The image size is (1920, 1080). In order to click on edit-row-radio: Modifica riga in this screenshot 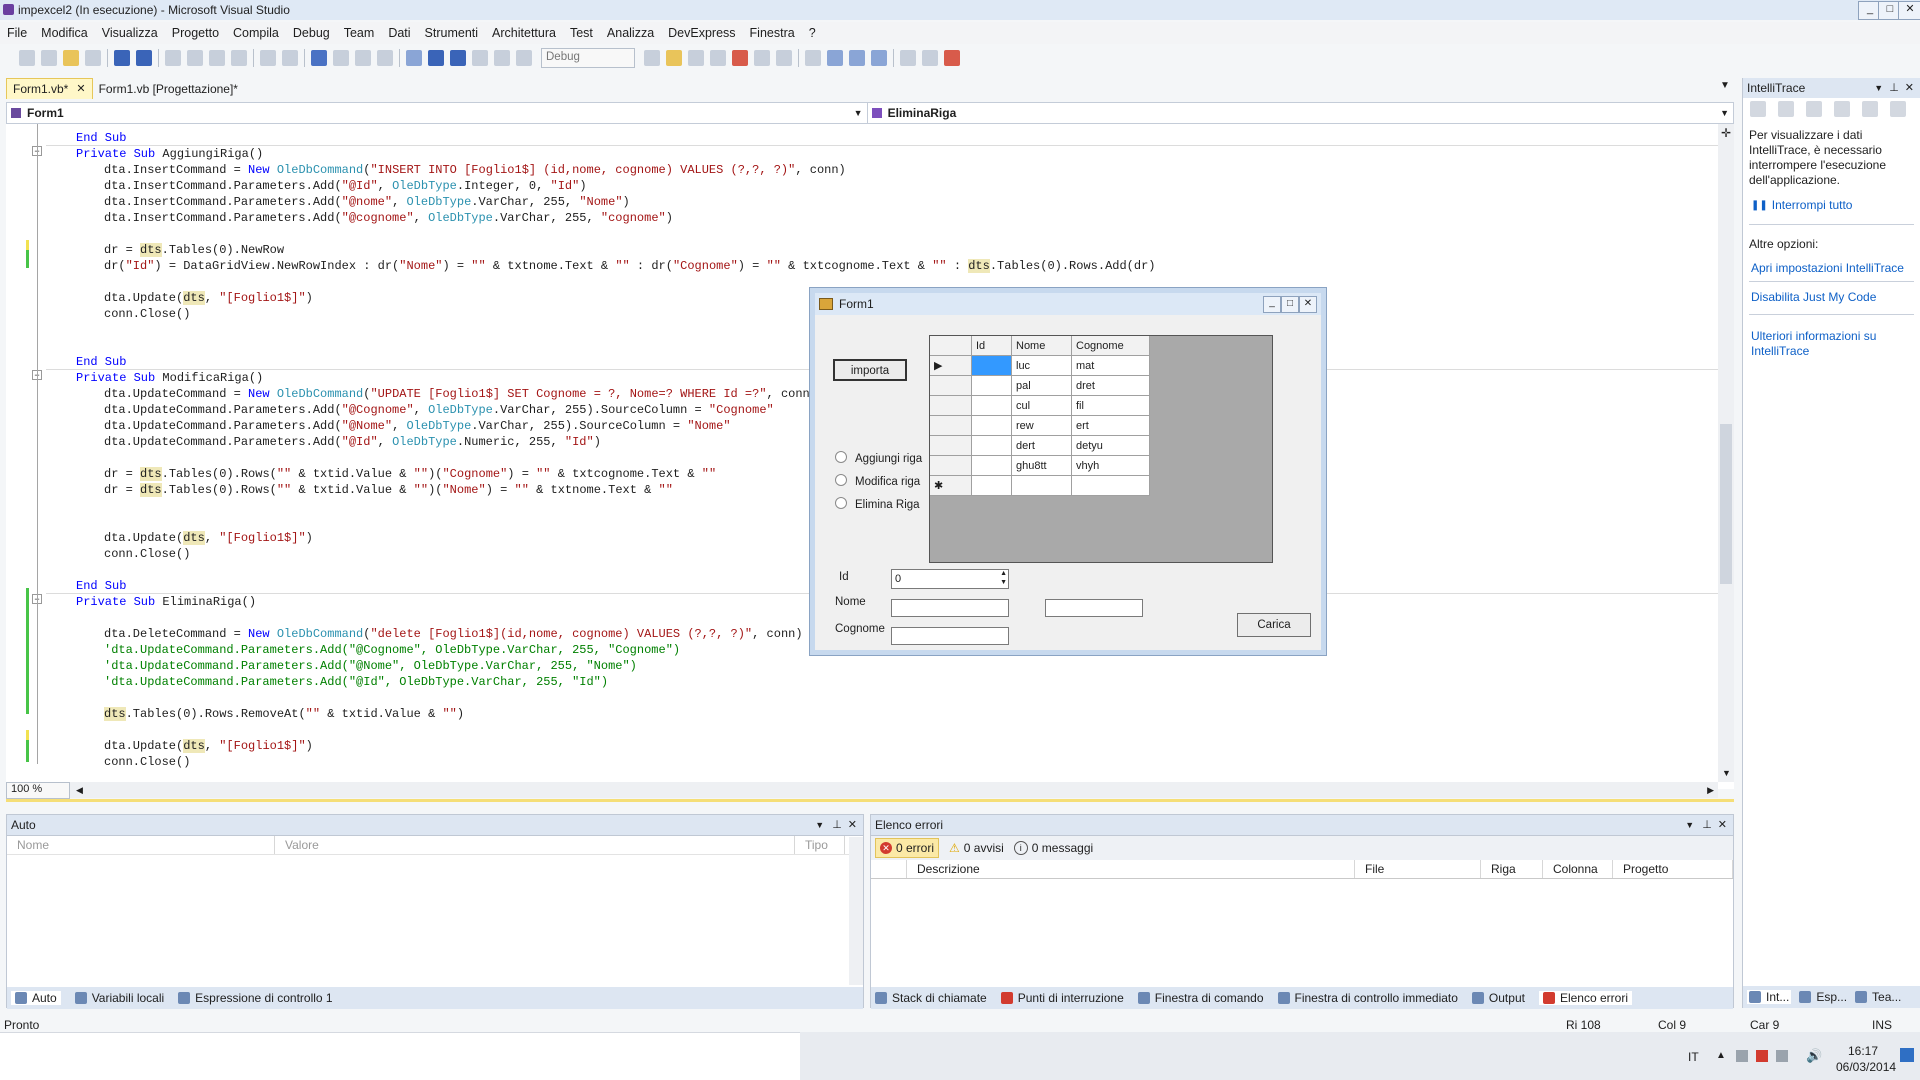, I will do `click(877, 481)`.